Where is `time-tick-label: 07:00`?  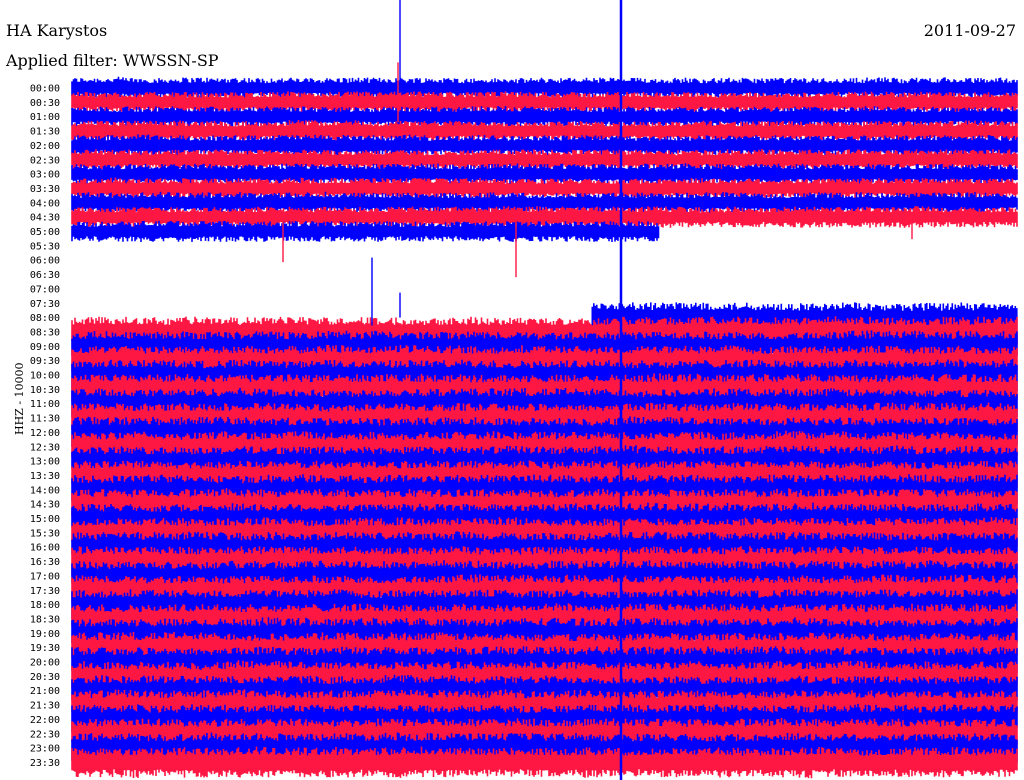 time-tick-label: 07:00 is located at coordinates (45, 289).